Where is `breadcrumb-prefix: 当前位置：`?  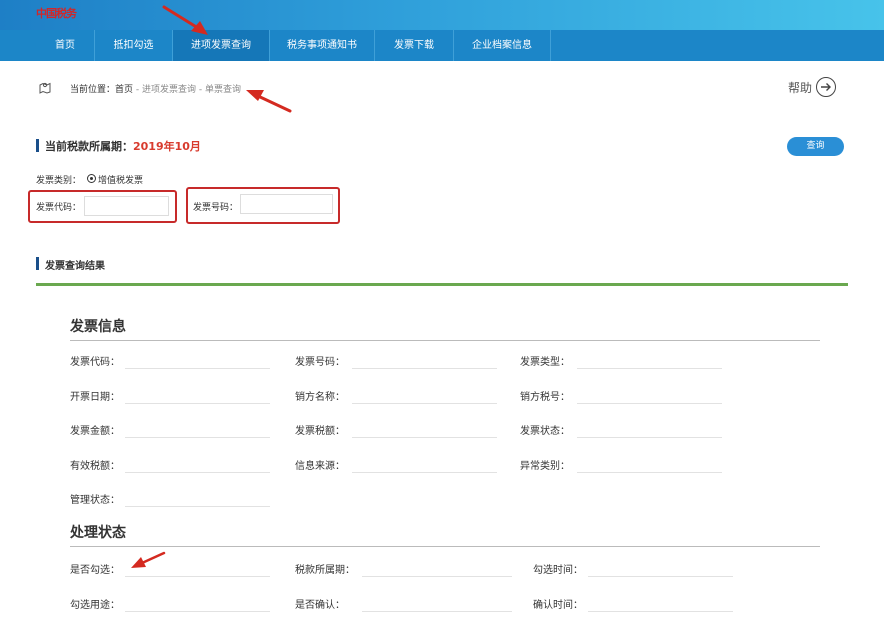
breadcrumb-prefix: 当前位置： is located at coordinates (93, 90).